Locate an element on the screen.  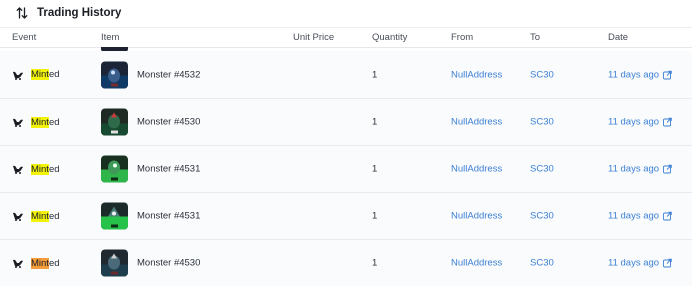
sort-arrows-icon is located at coordinates (22, 13).